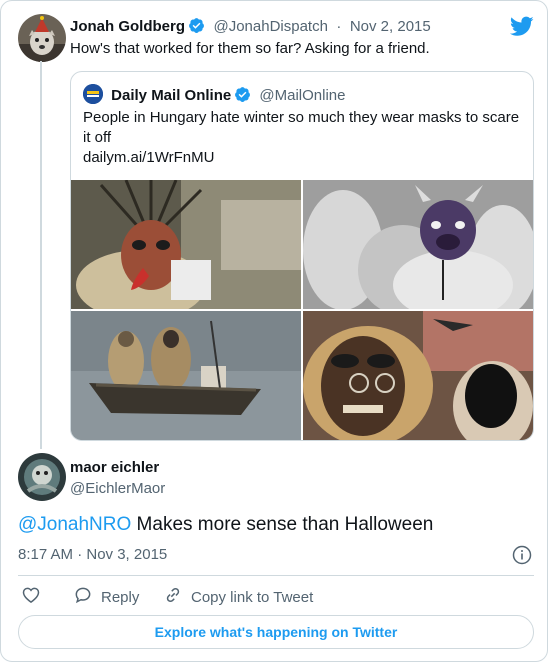 Image resolution: width=550 pixels, height=664 pixels. I want to click on tweet-date: Nov 2, 2015, so click(390, 26).